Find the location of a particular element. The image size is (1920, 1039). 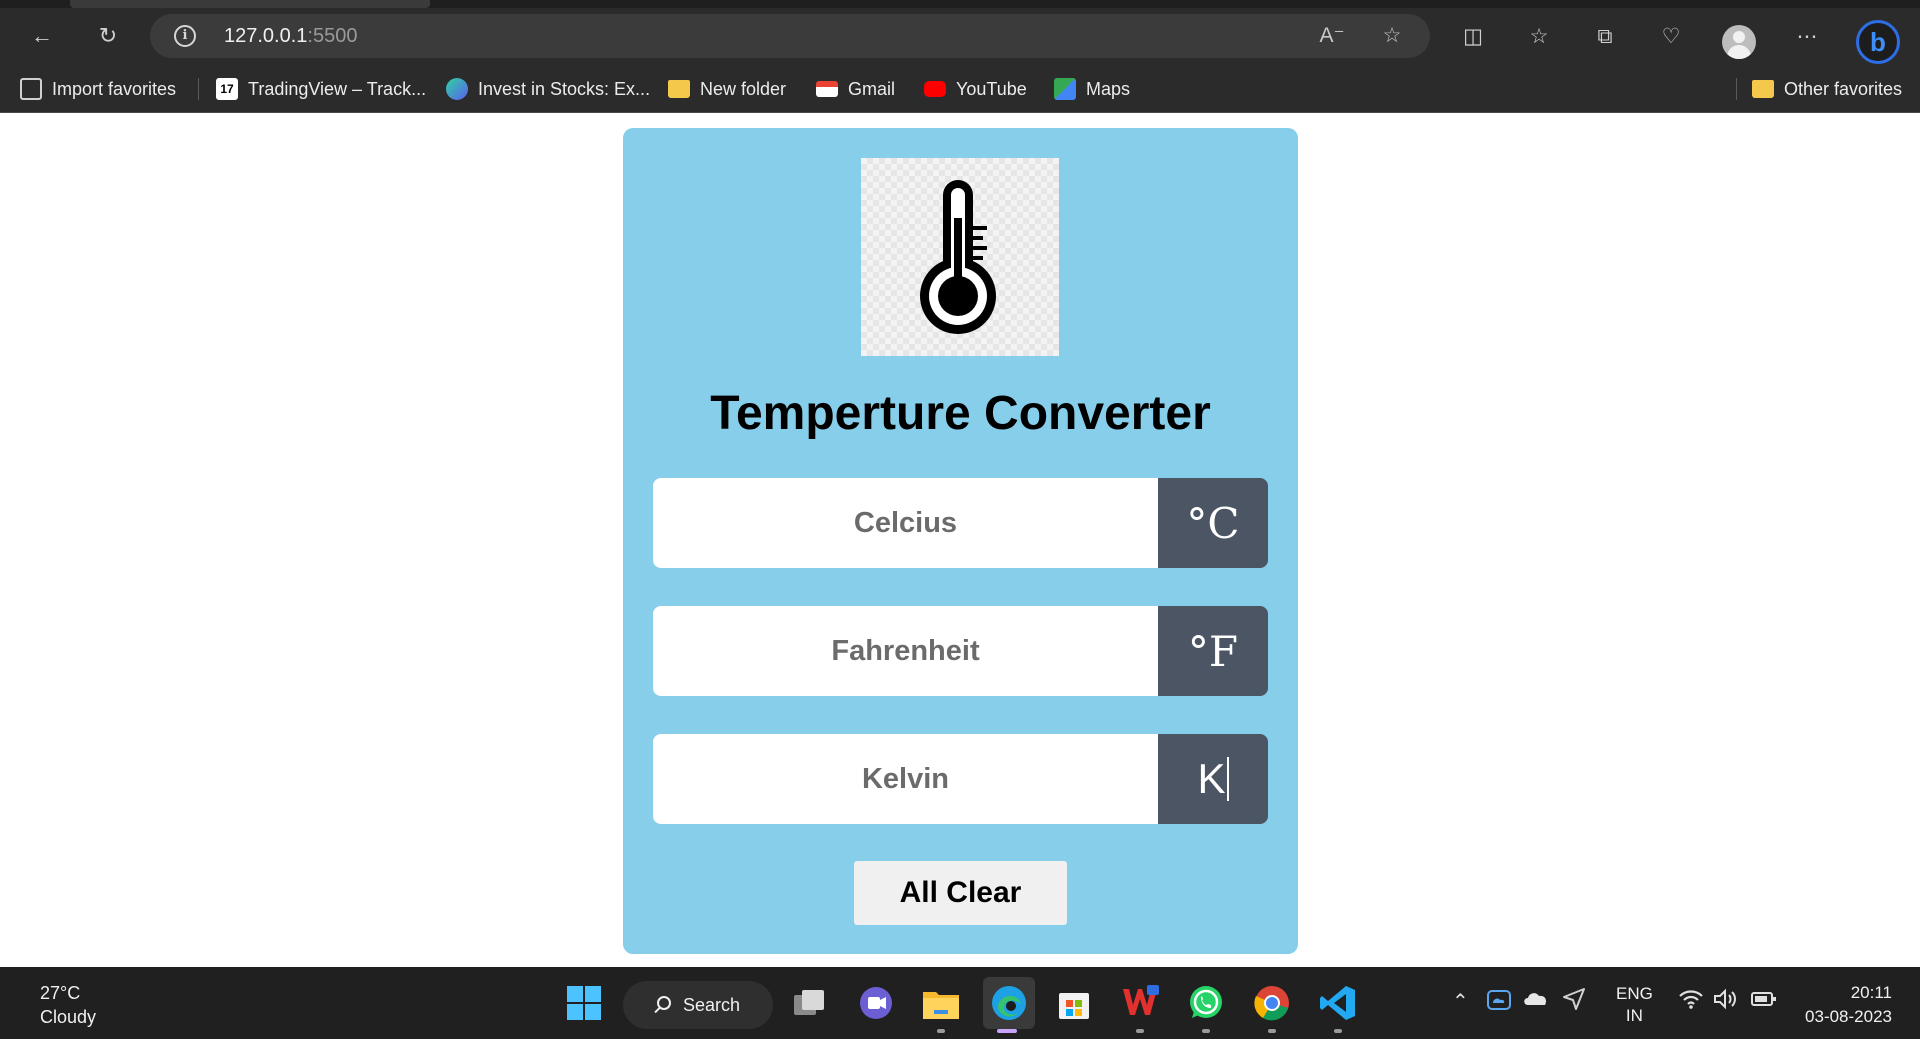

kelvin-unit-box: K is located at coordinates (1213, 779).